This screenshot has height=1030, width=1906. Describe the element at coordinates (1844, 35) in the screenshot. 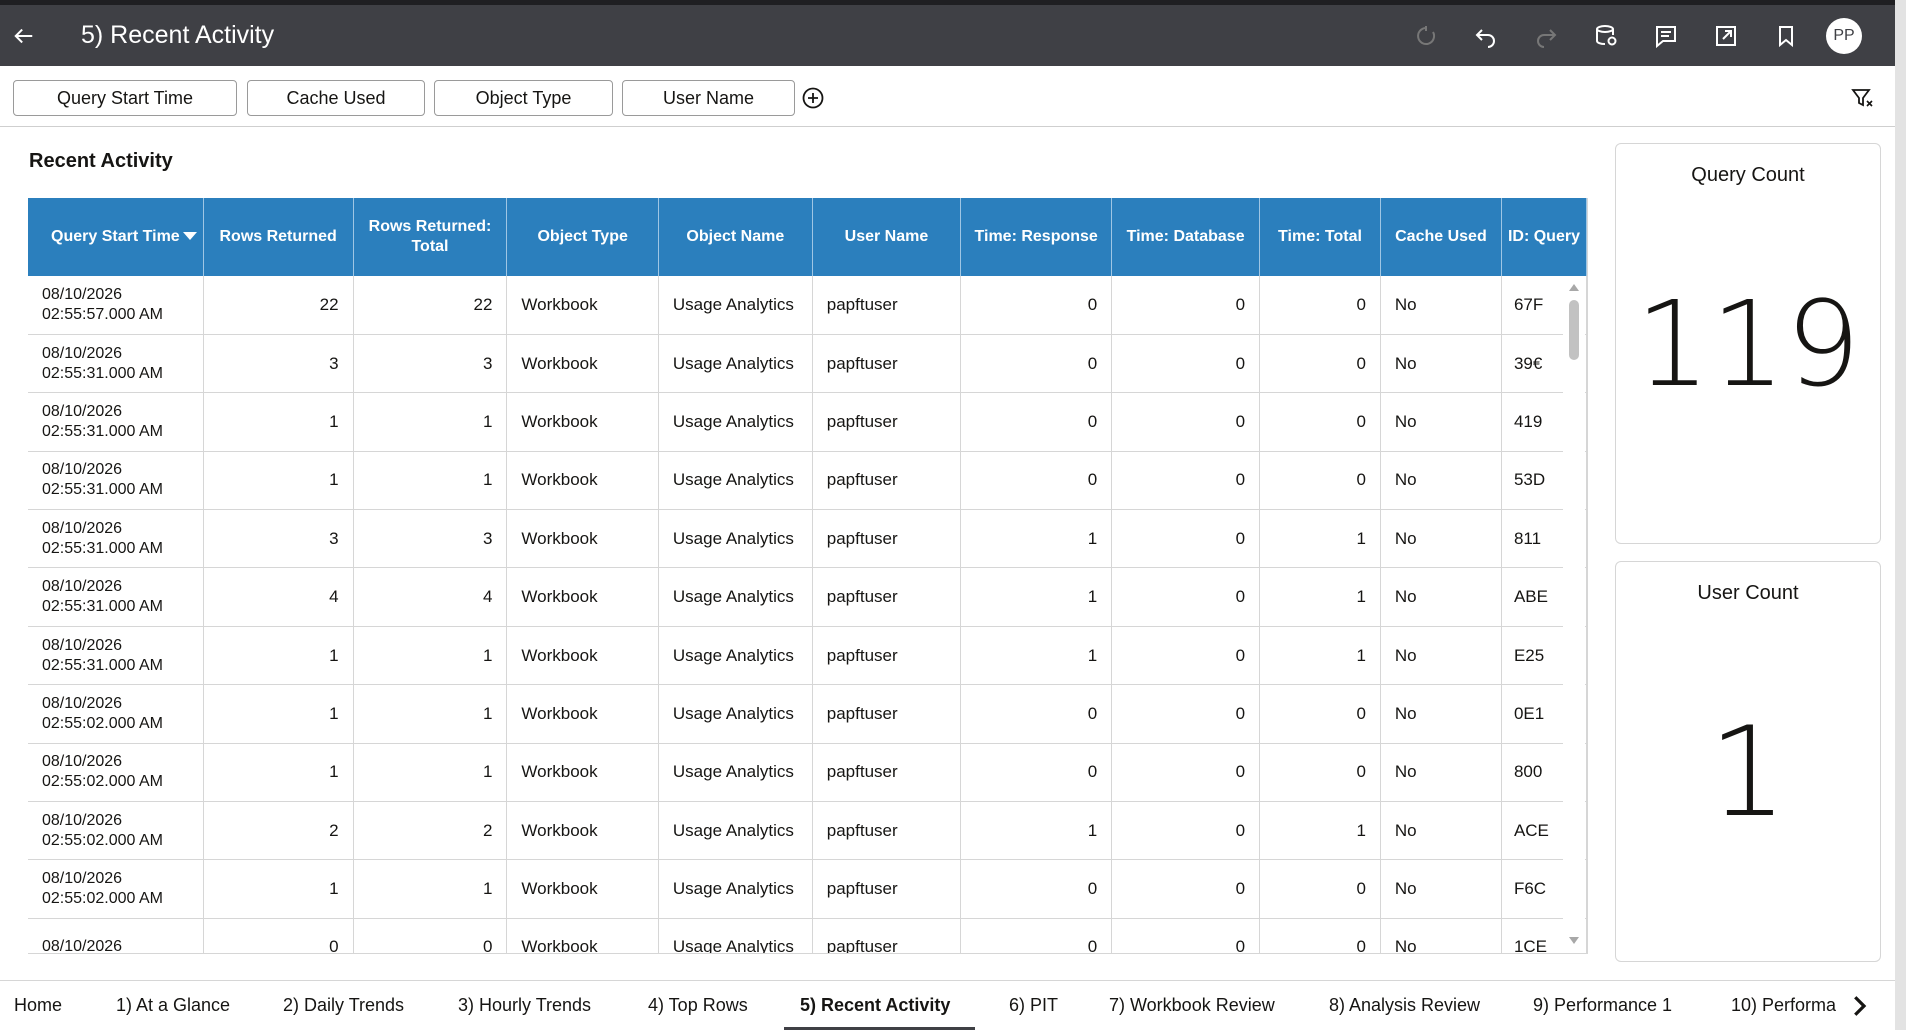

I see `avatar: PP` at that location.